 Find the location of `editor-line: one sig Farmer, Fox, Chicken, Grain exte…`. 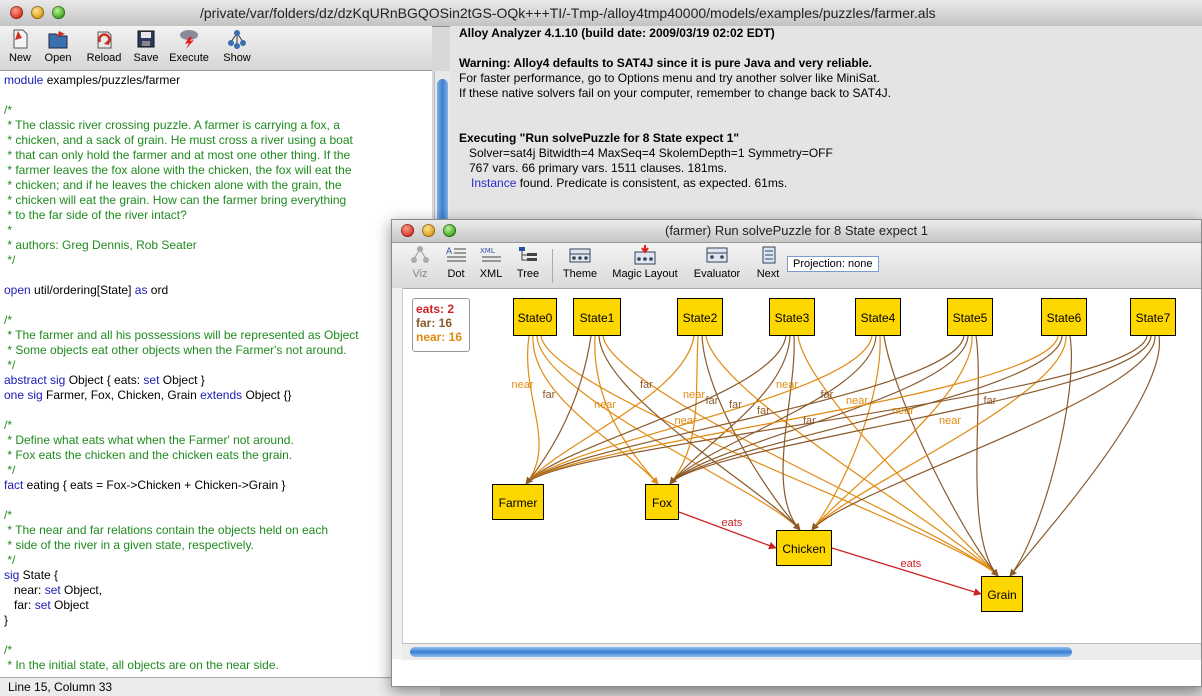

editor-line: one sig Farmer, Fox, Chicken, Grain exte… is located at coordinates (148, 395).